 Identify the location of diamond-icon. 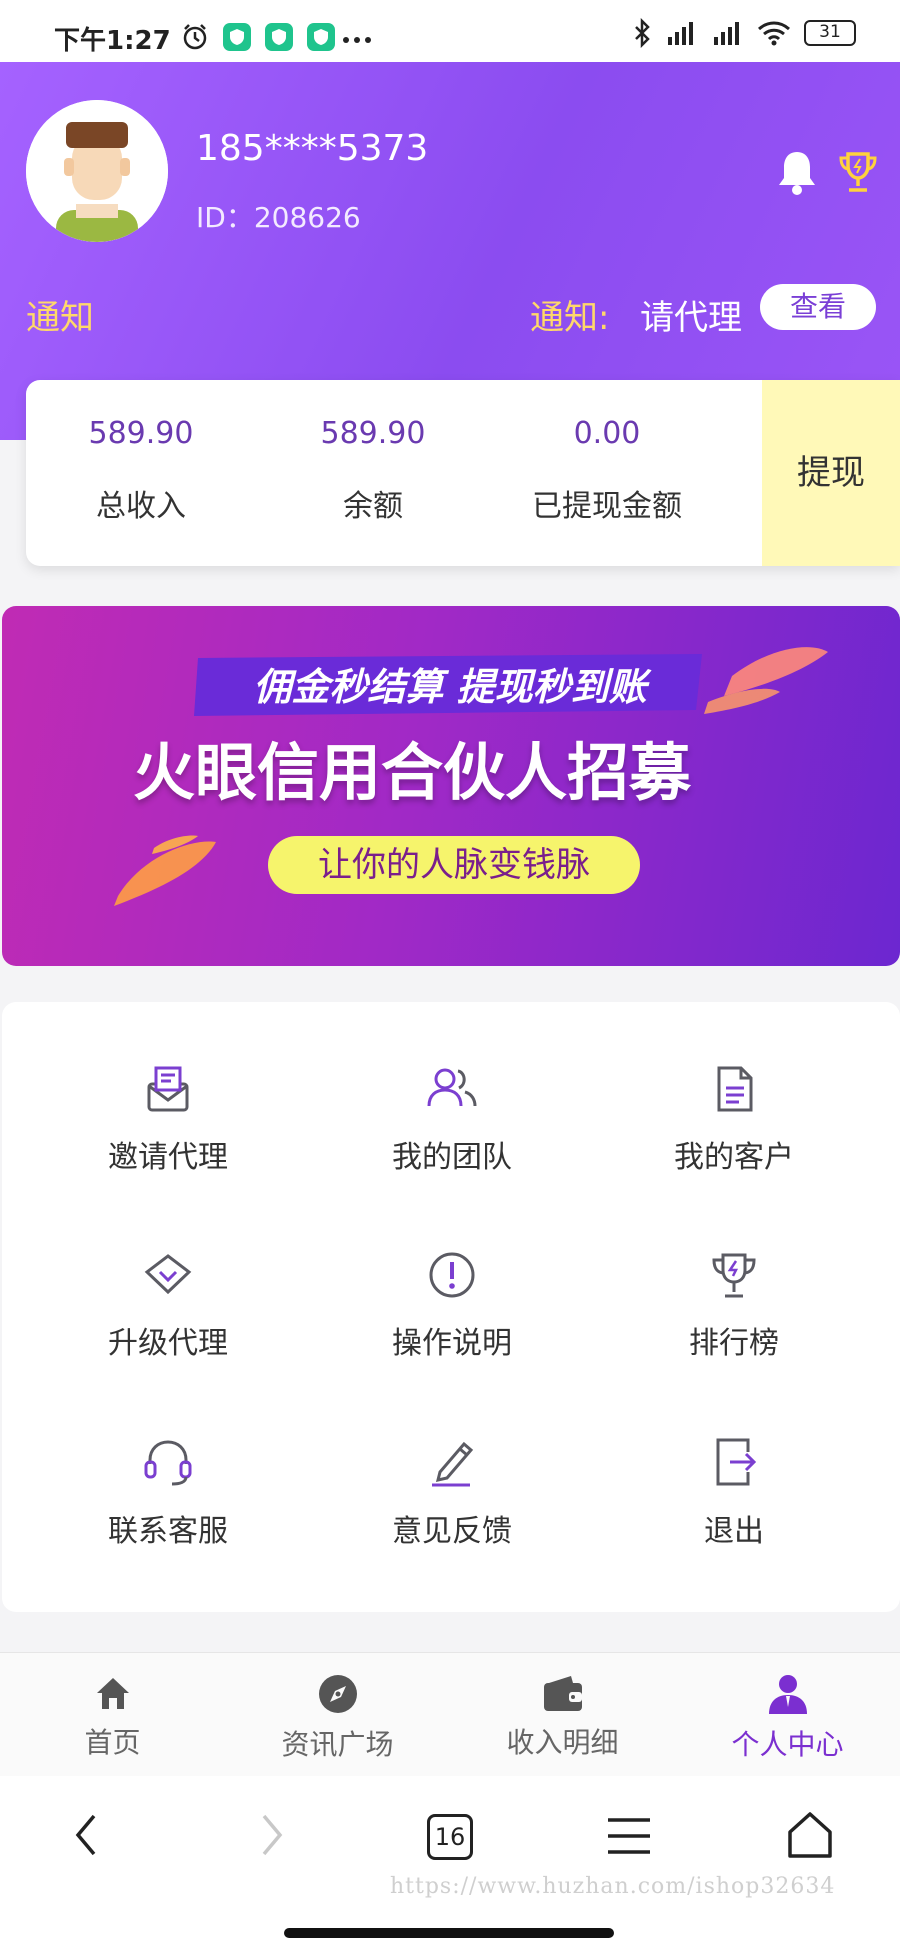
(168, 1274).